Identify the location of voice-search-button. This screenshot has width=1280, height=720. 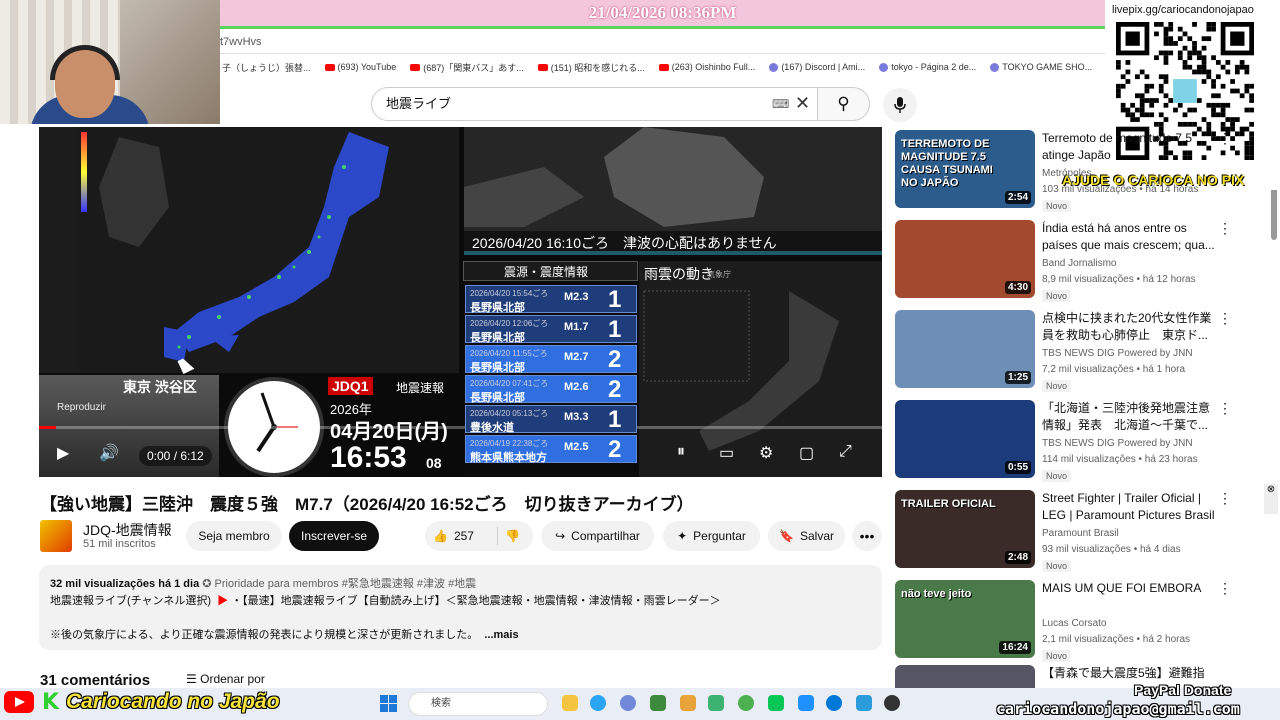
(900, 105).